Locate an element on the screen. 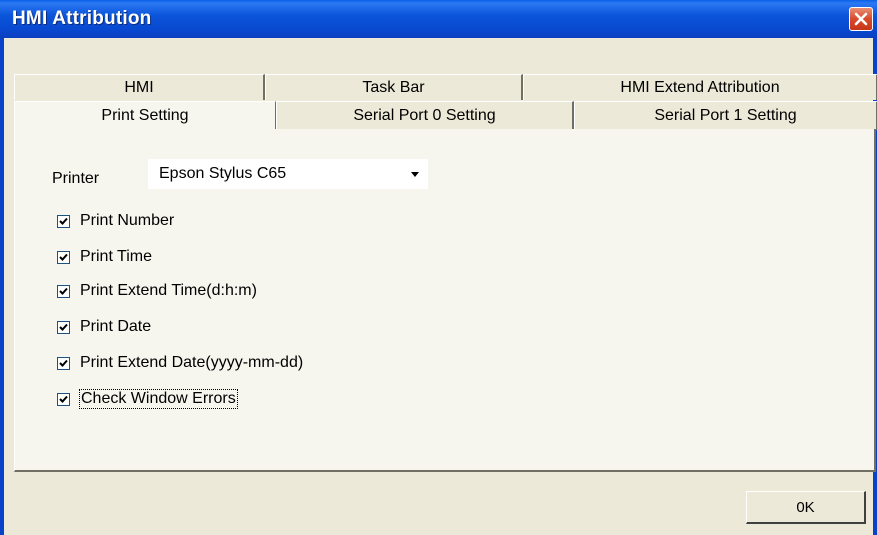 The image size is (877, 535). close-button is located at coordinates (861, 19).